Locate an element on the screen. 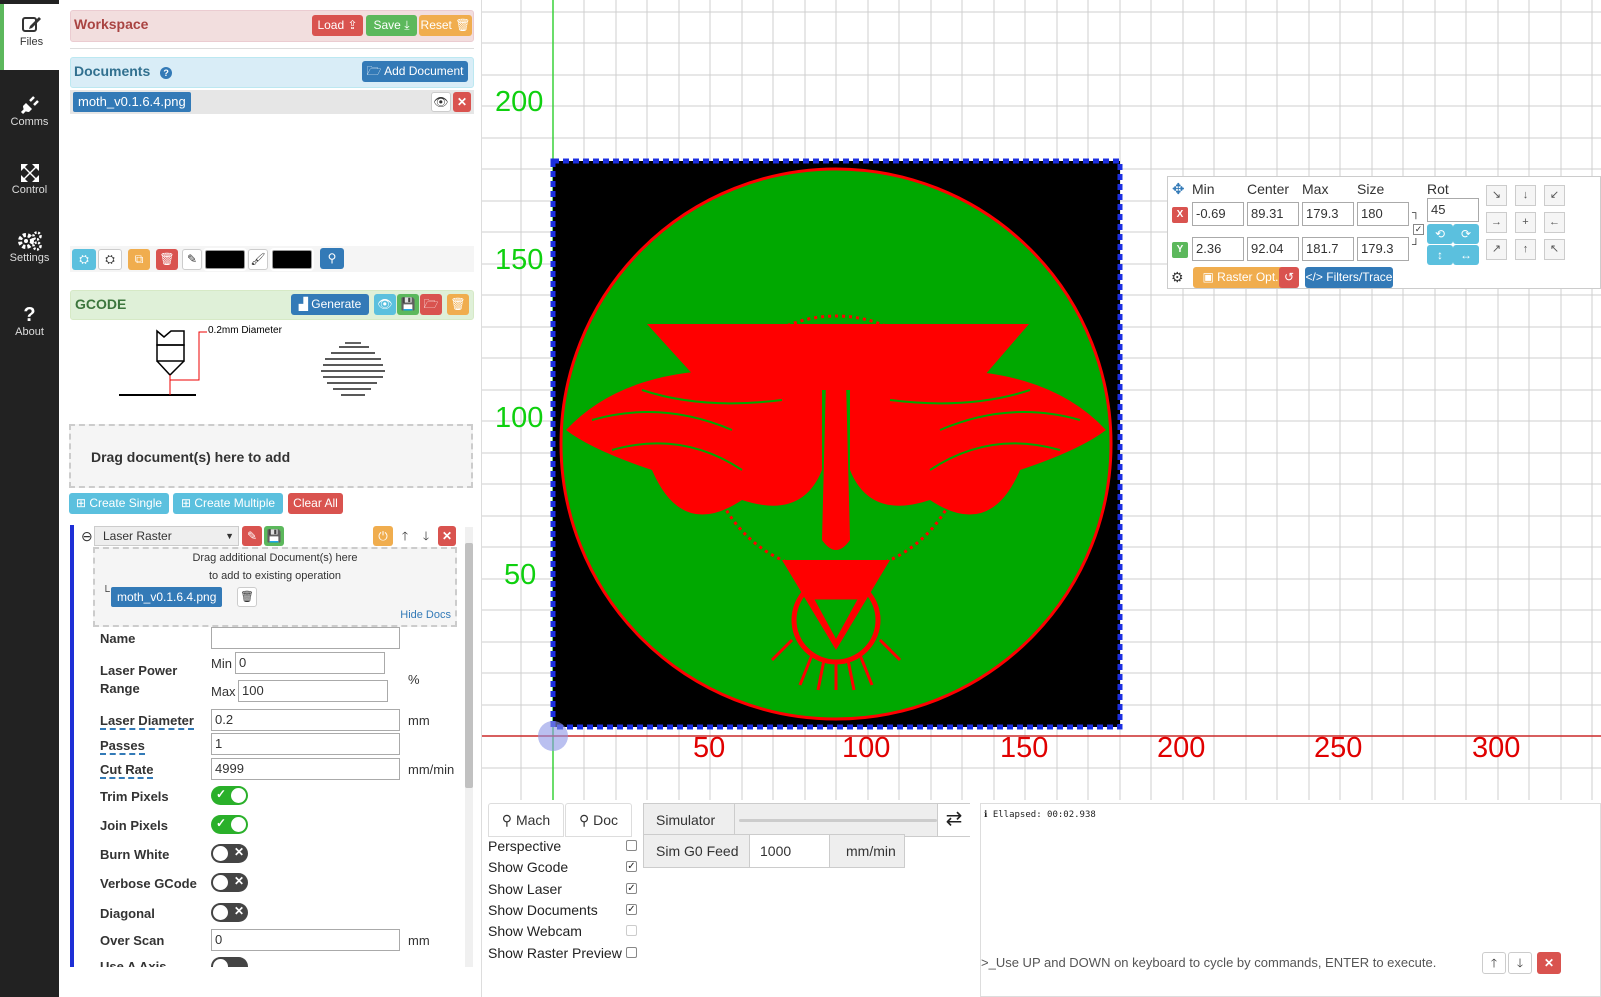 The height and width of the screenshot is (997, 1601). remove-op-doc-icon: 🗑 is located at coordinates (247, 597).